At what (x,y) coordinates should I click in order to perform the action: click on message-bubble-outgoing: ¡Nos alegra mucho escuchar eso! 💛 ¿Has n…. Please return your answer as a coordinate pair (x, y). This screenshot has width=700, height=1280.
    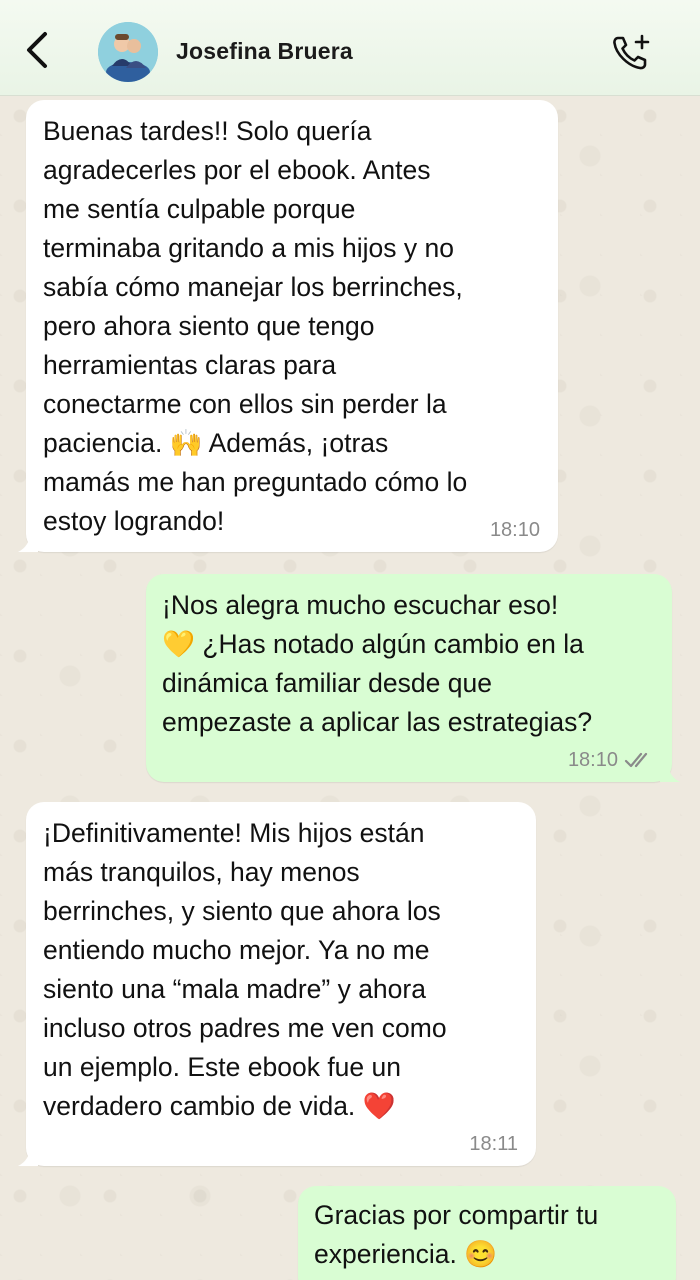
    Looking at the image, I should click on (413, 678).